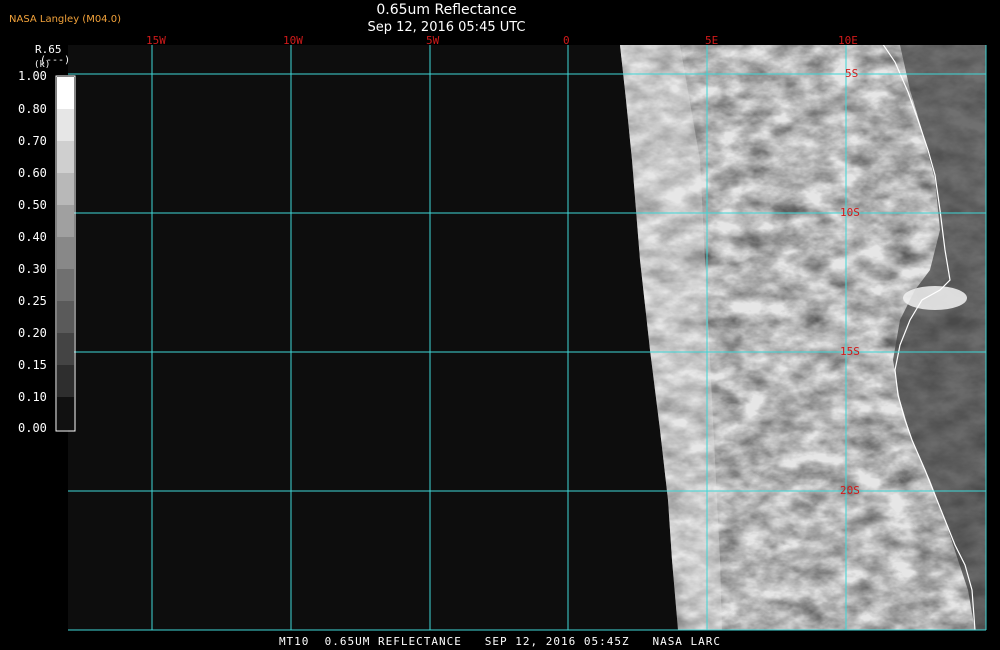 The height and width of the screenshot is (650, 1000). Describe the element at coordinates (55, 60) in the screenshot. I see `legend-unit: (---)` at that location.